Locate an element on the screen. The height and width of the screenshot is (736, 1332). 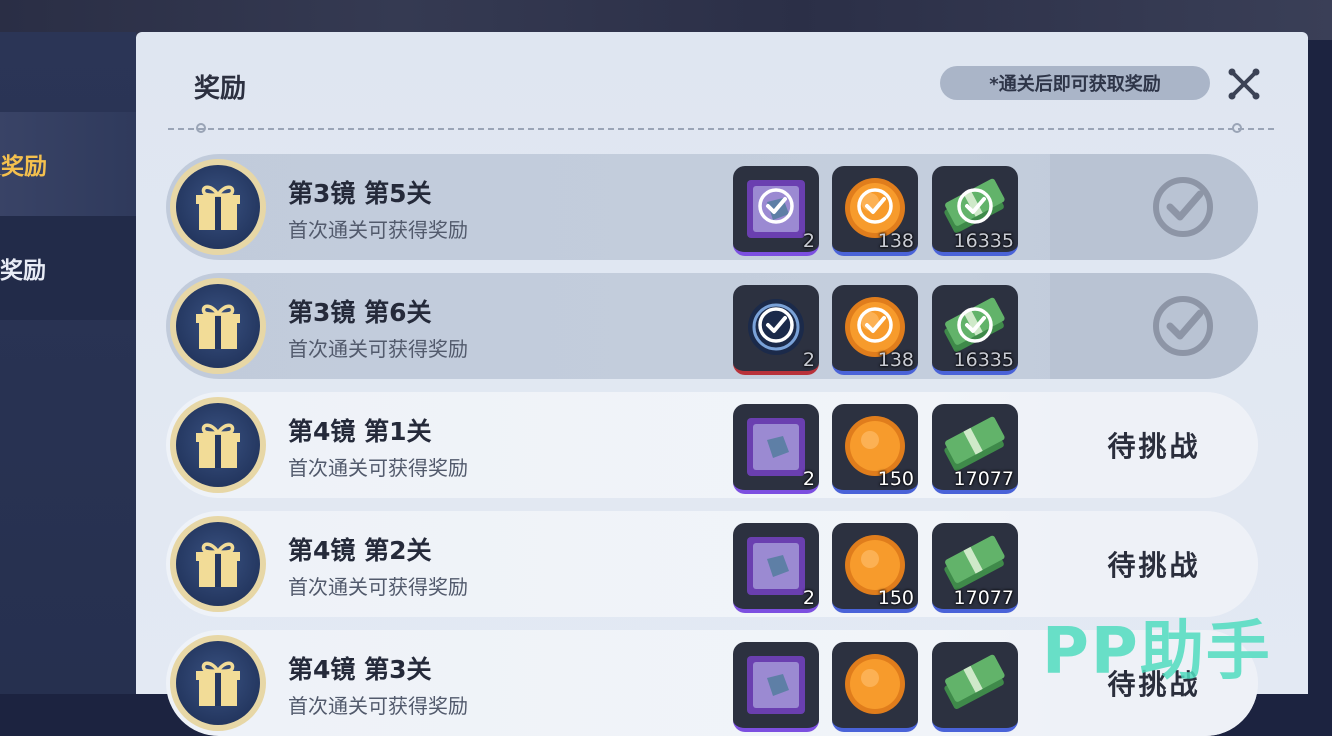
sidebar-tab-label: 关奖励 is located at coordinates (23, 167).